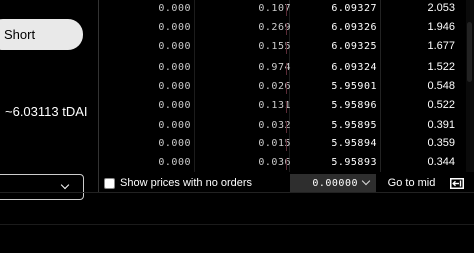  Describe the element at coordinates (283, 164) in the screenshot. I see `orderbook-row: 0.000 0.036 5.95893 0.344` at that location.